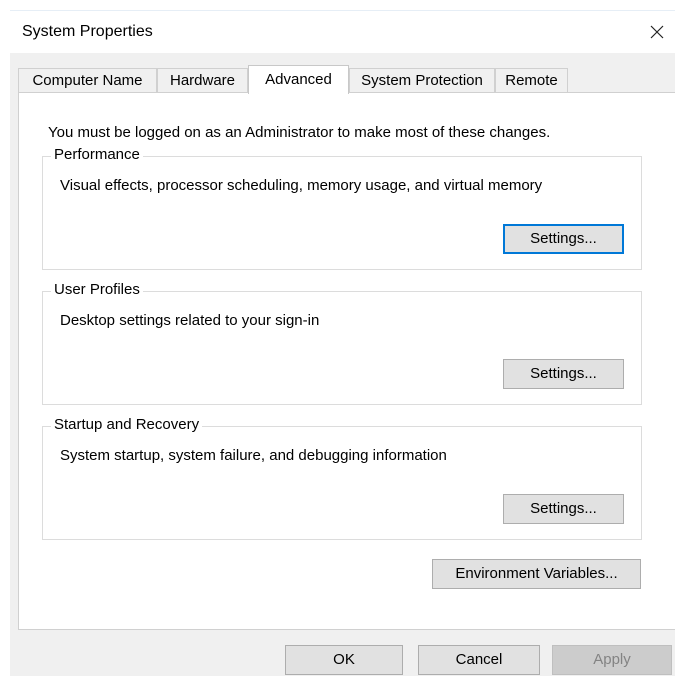  What do you see at coordinates (127, 424) in the screenshot?
I see `startup-recovery-label: Startup and Recovery` at bounding box center [127, 424].